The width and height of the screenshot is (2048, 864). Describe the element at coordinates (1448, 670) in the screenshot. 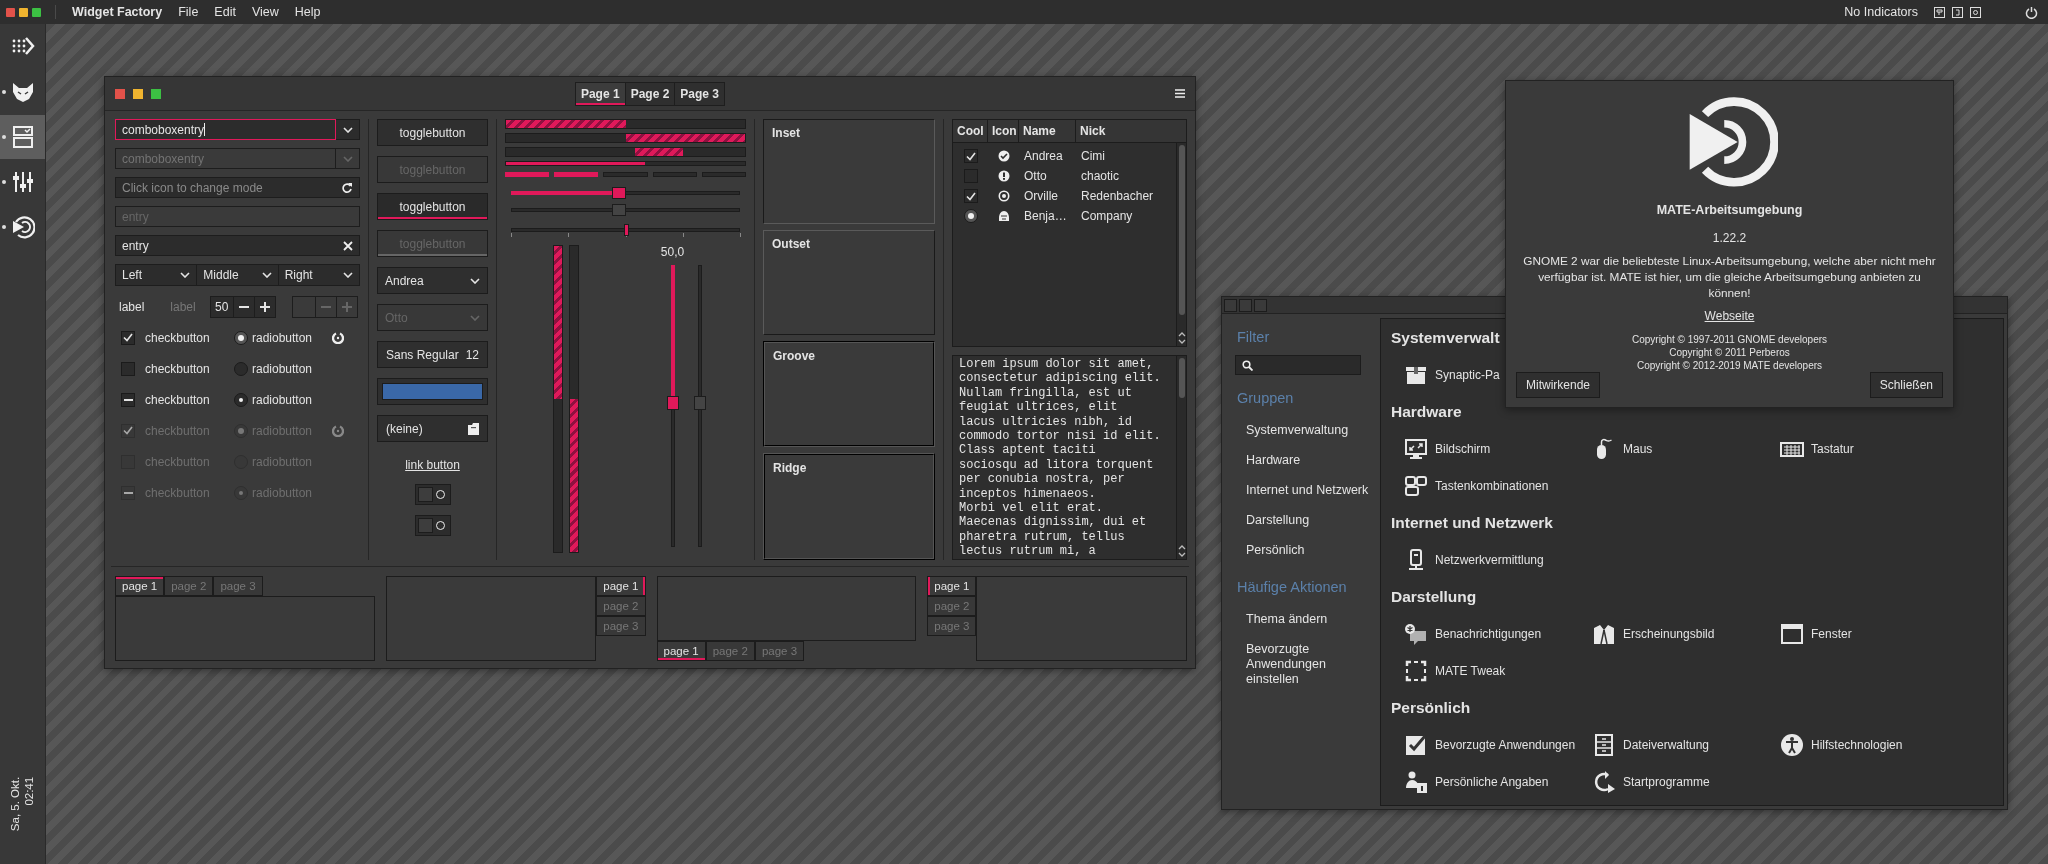

I see `launcher-item: MATE Tweak` at that location.